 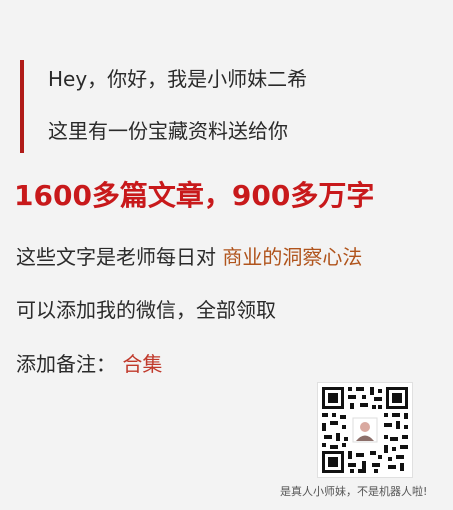 What do you see at coordinates (116, 257) in the screenshot?
I see `words-prefix: 这些文字是老师每日对` at bounding box center [116, 257].